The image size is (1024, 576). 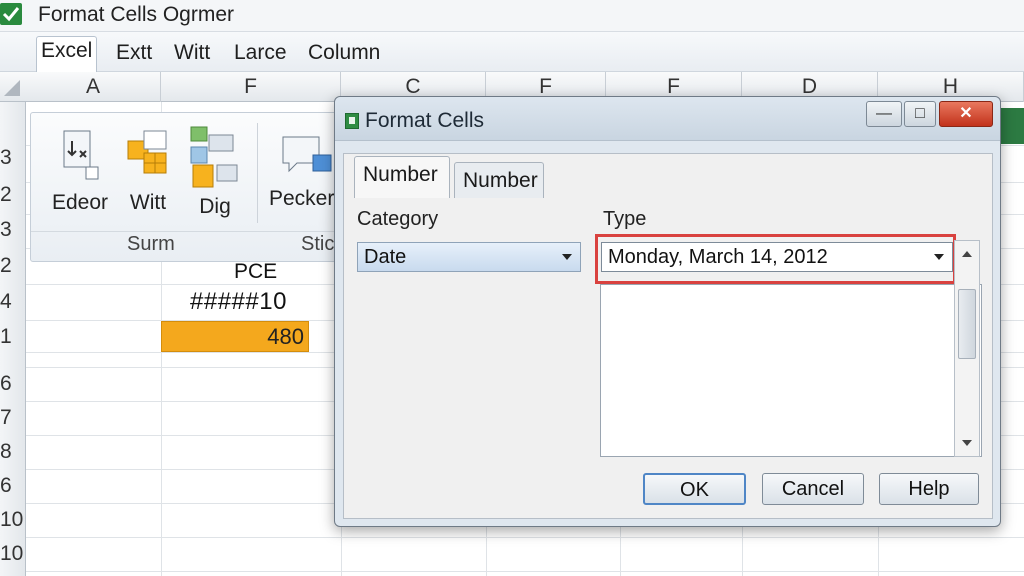 What do you see at coordinates (148, 202) in the screenshot?
I see `ribbon-label: Witt` at bounding box center [148, 202].